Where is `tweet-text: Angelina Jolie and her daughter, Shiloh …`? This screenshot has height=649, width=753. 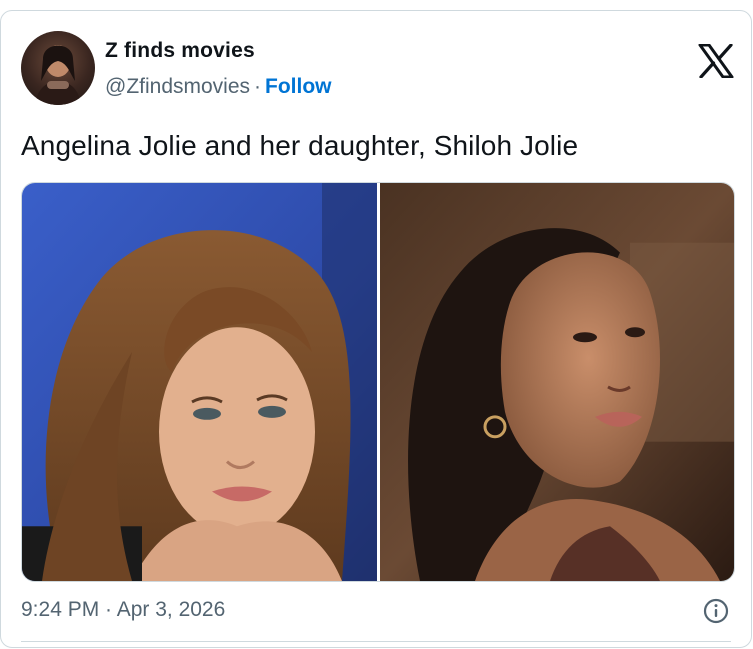
tweet-text: Angelina Jolie and her daughter, Shiloh … is located at coordinates (300, 145).